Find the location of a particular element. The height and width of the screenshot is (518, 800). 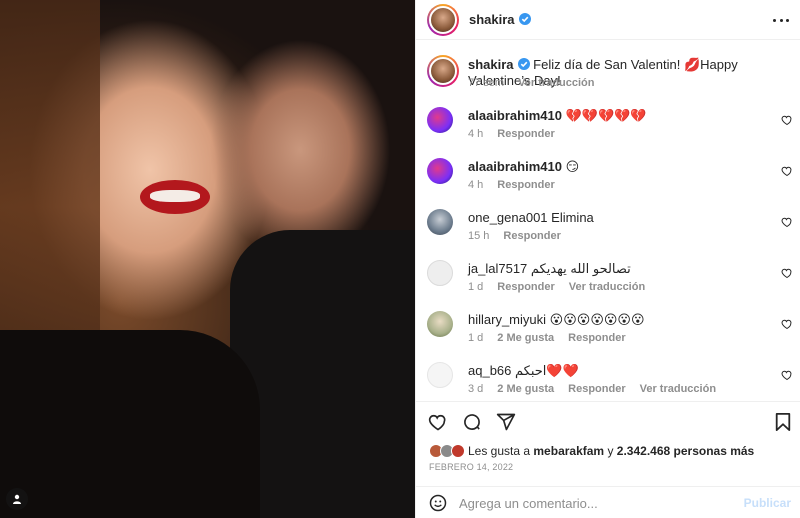

comment-text: 😮😮😮😮😮😮😮 is located at coordinates (597, 319).